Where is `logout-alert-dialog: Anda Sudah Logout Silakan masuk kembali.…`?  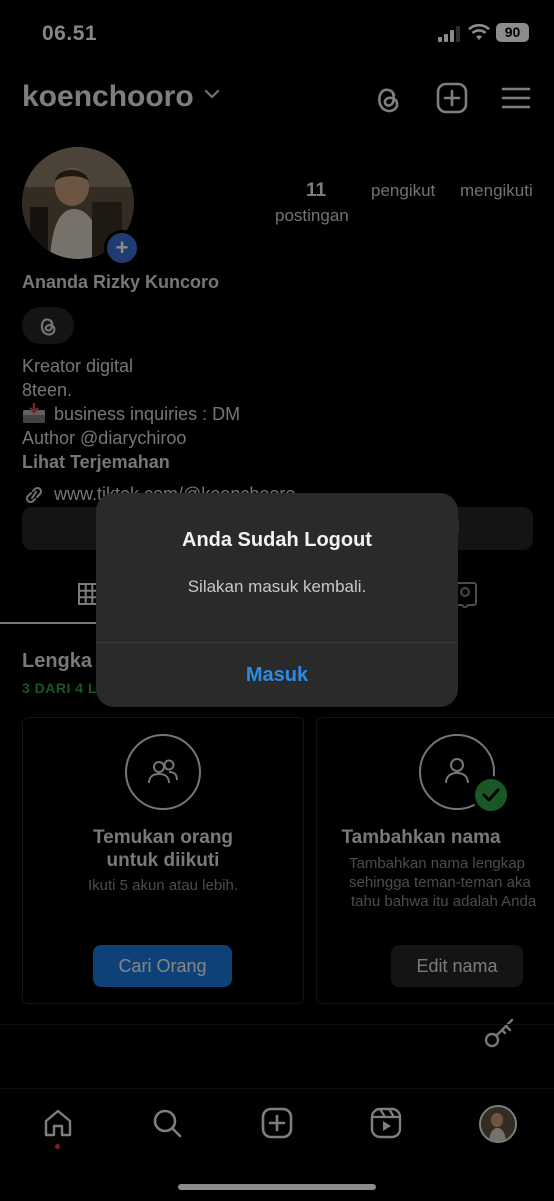 logout-alert-dialog: Anda Sudah Logout Silakan masuk kembali.… is located at coordinates (277, 600).